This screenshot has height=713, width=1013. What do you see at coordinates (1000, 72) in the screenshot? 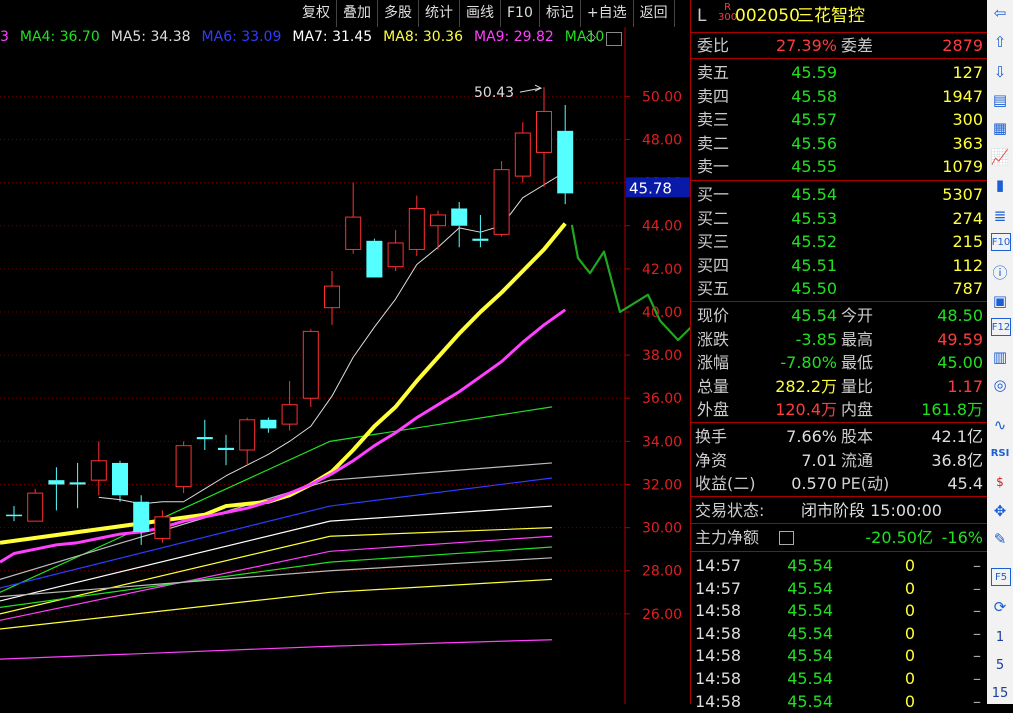
I see `arrow-down-icon: ⇩` at bounding box center [1000, 72].